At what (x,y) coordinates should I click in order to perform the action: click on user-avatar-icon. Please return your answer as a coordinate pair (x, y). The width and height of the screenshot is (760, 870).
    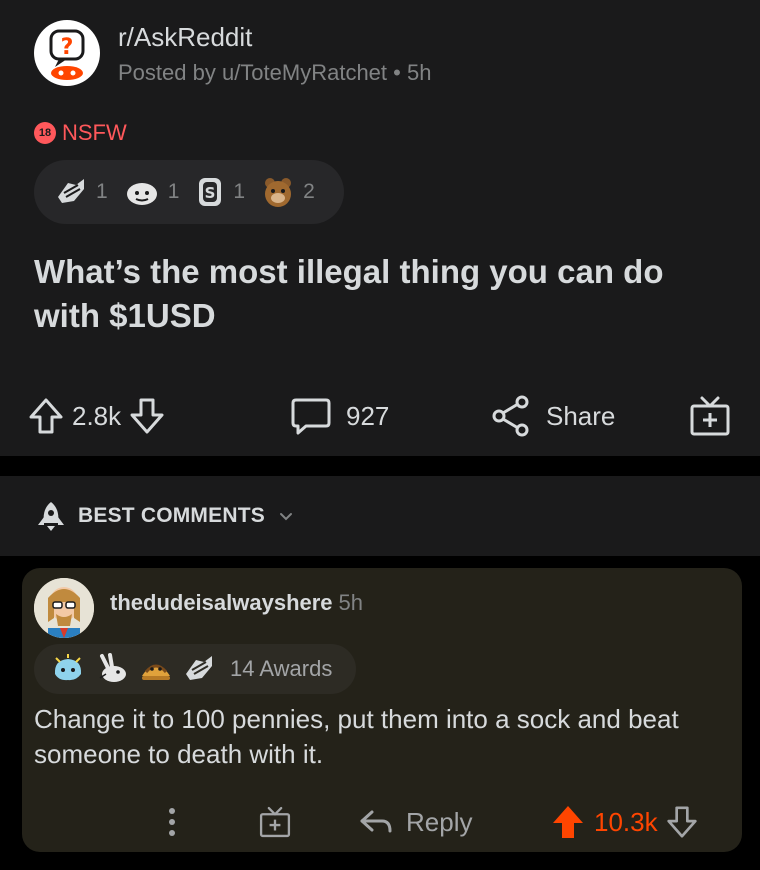
    Looking at the image, I should click on (64, 608).